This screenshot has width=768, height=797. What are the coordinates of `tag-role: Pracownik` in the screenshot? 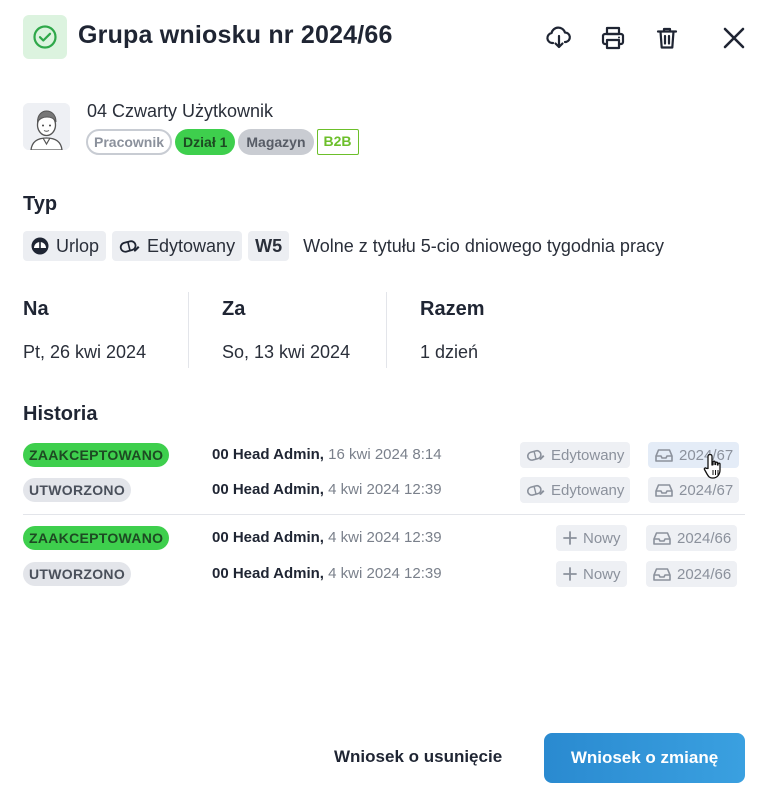 It's located at (129, 142).